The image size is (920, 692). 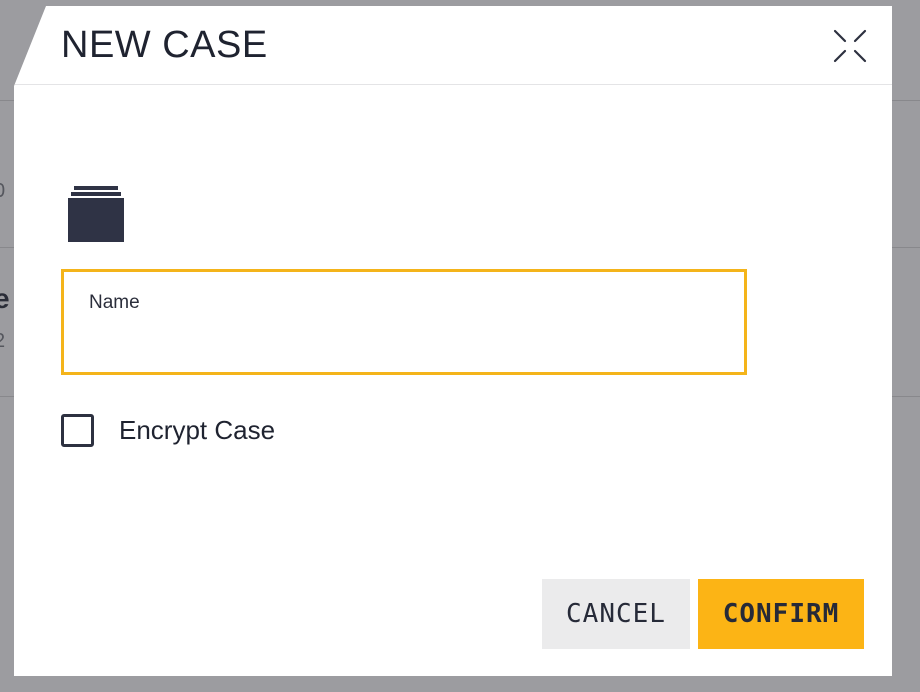 I want to click on name-field: Name, so click(x=404, y=322).